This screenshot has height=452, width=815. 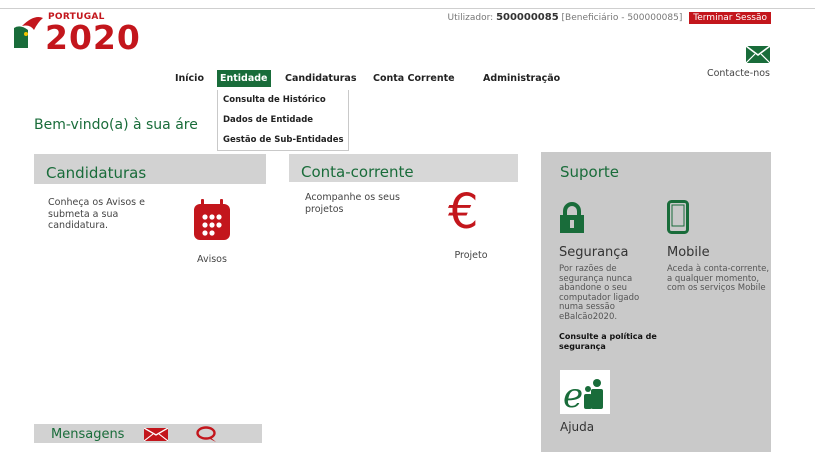 What do you see at coordinates (88, 434) in the screenshot?
I see `mensagens-label: Mensagens` at bounding box center [88, 434].